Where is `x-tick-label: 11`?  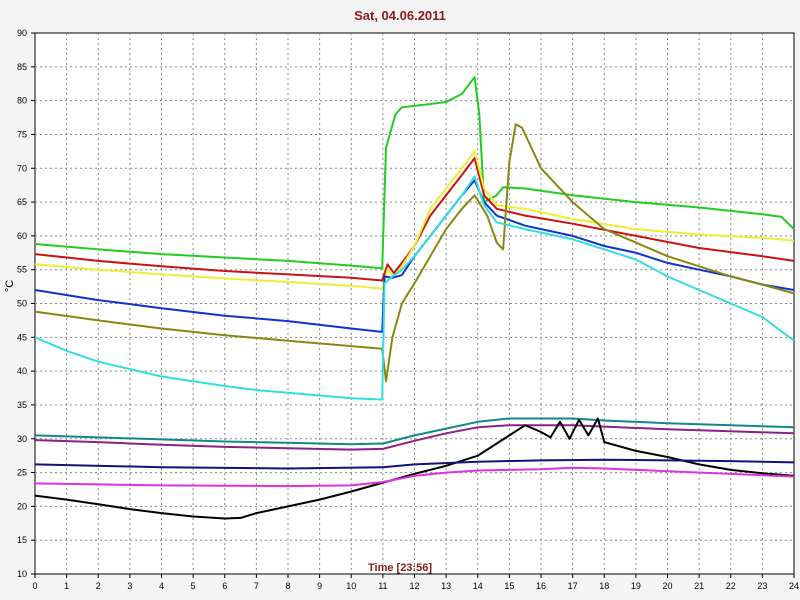
x-tick-label: 11 is located at coordinates (382, 586).